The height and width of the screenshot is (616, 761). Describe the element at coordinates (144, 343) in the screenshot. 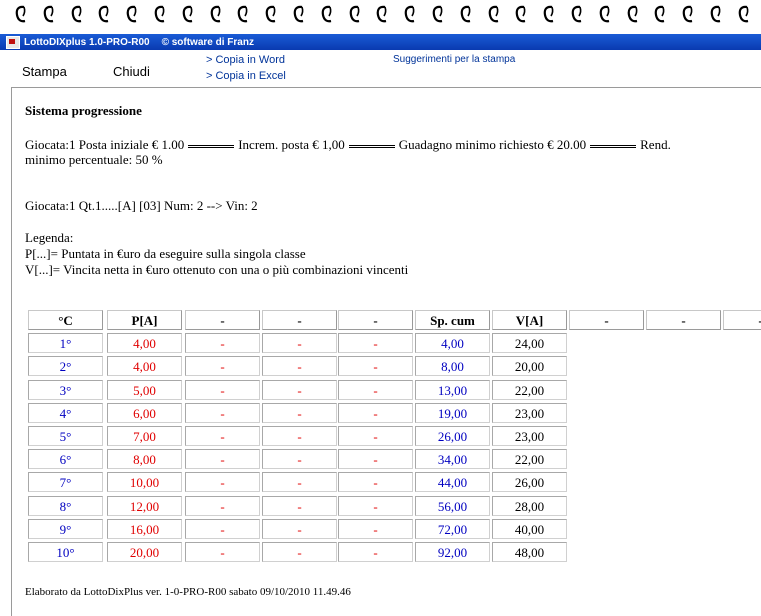

I see `table-cell: 4,00` at that location.